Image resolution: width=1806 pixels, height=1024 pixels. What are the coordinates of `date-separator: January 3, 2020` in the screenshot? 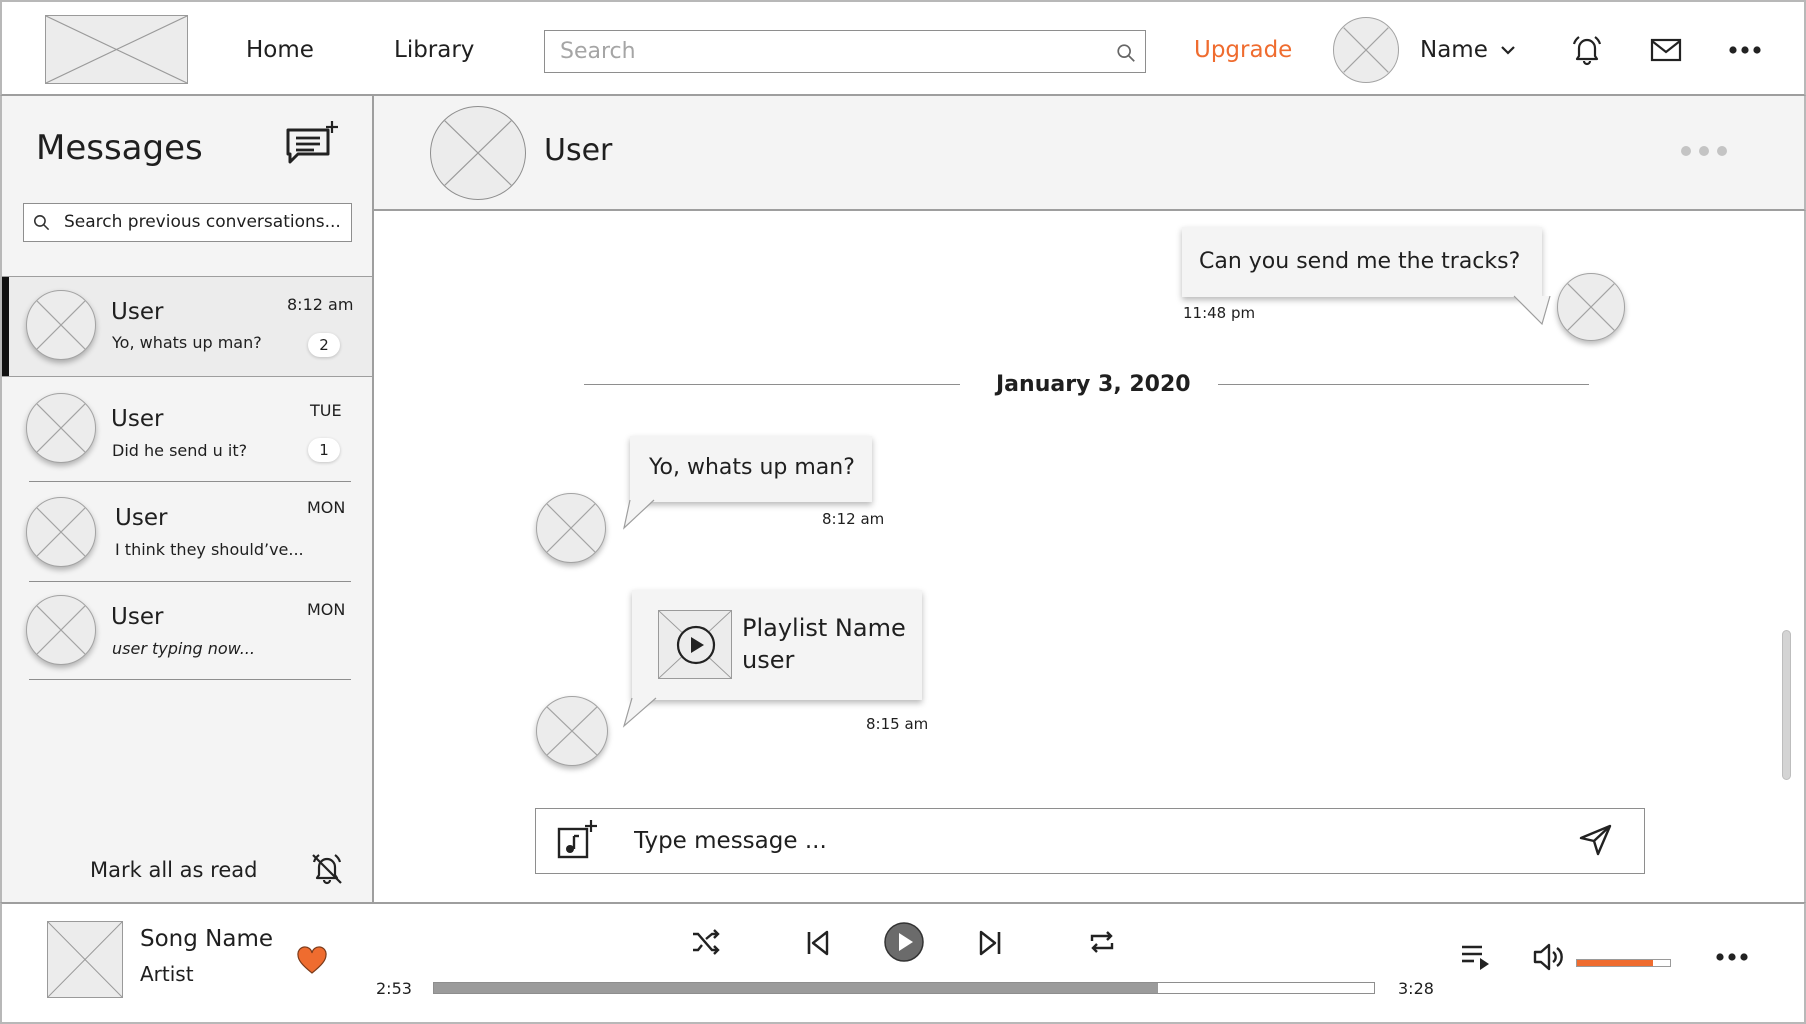 It's located at (1093, 384).